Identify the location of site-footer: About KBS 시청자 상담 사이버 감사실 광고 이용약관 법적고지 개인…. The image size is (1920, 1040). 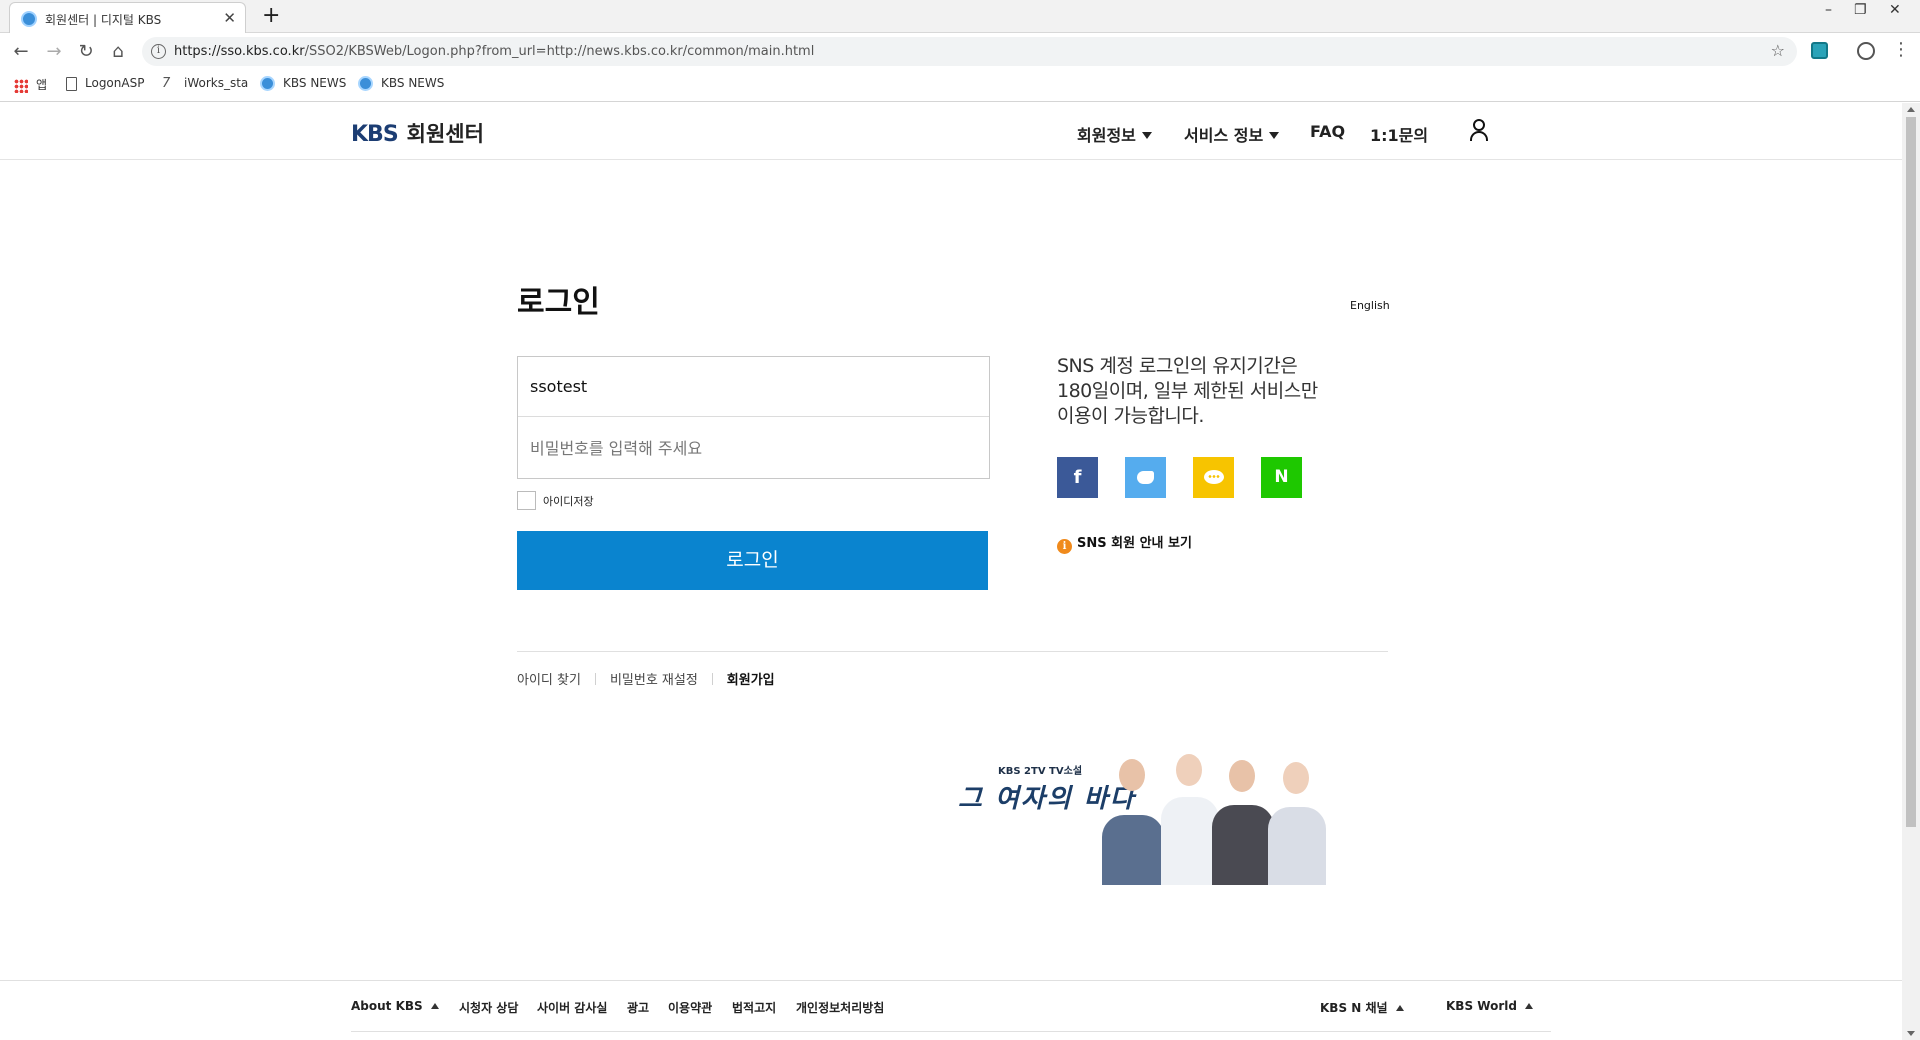
(951, 1010).